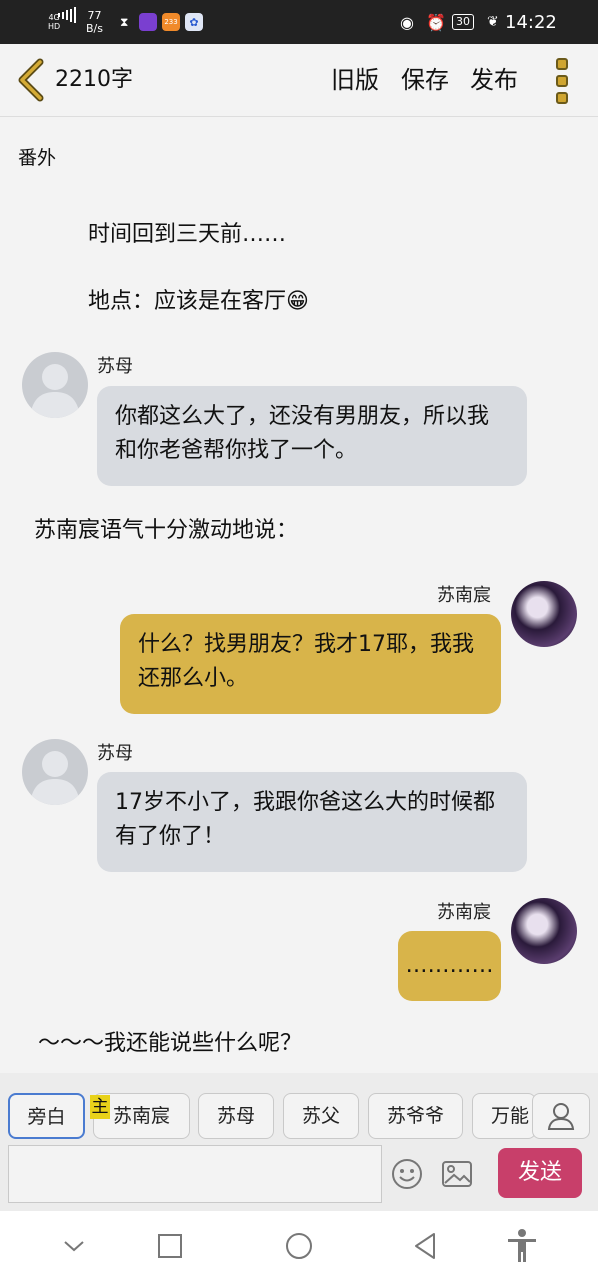 This screenshot has height=1280, width=598. What do you see at coordinates (166, 531) in the screenshot?
I see `narration-3: 苏南宸语气十分激动地说：` at bounding box center [166, 531].